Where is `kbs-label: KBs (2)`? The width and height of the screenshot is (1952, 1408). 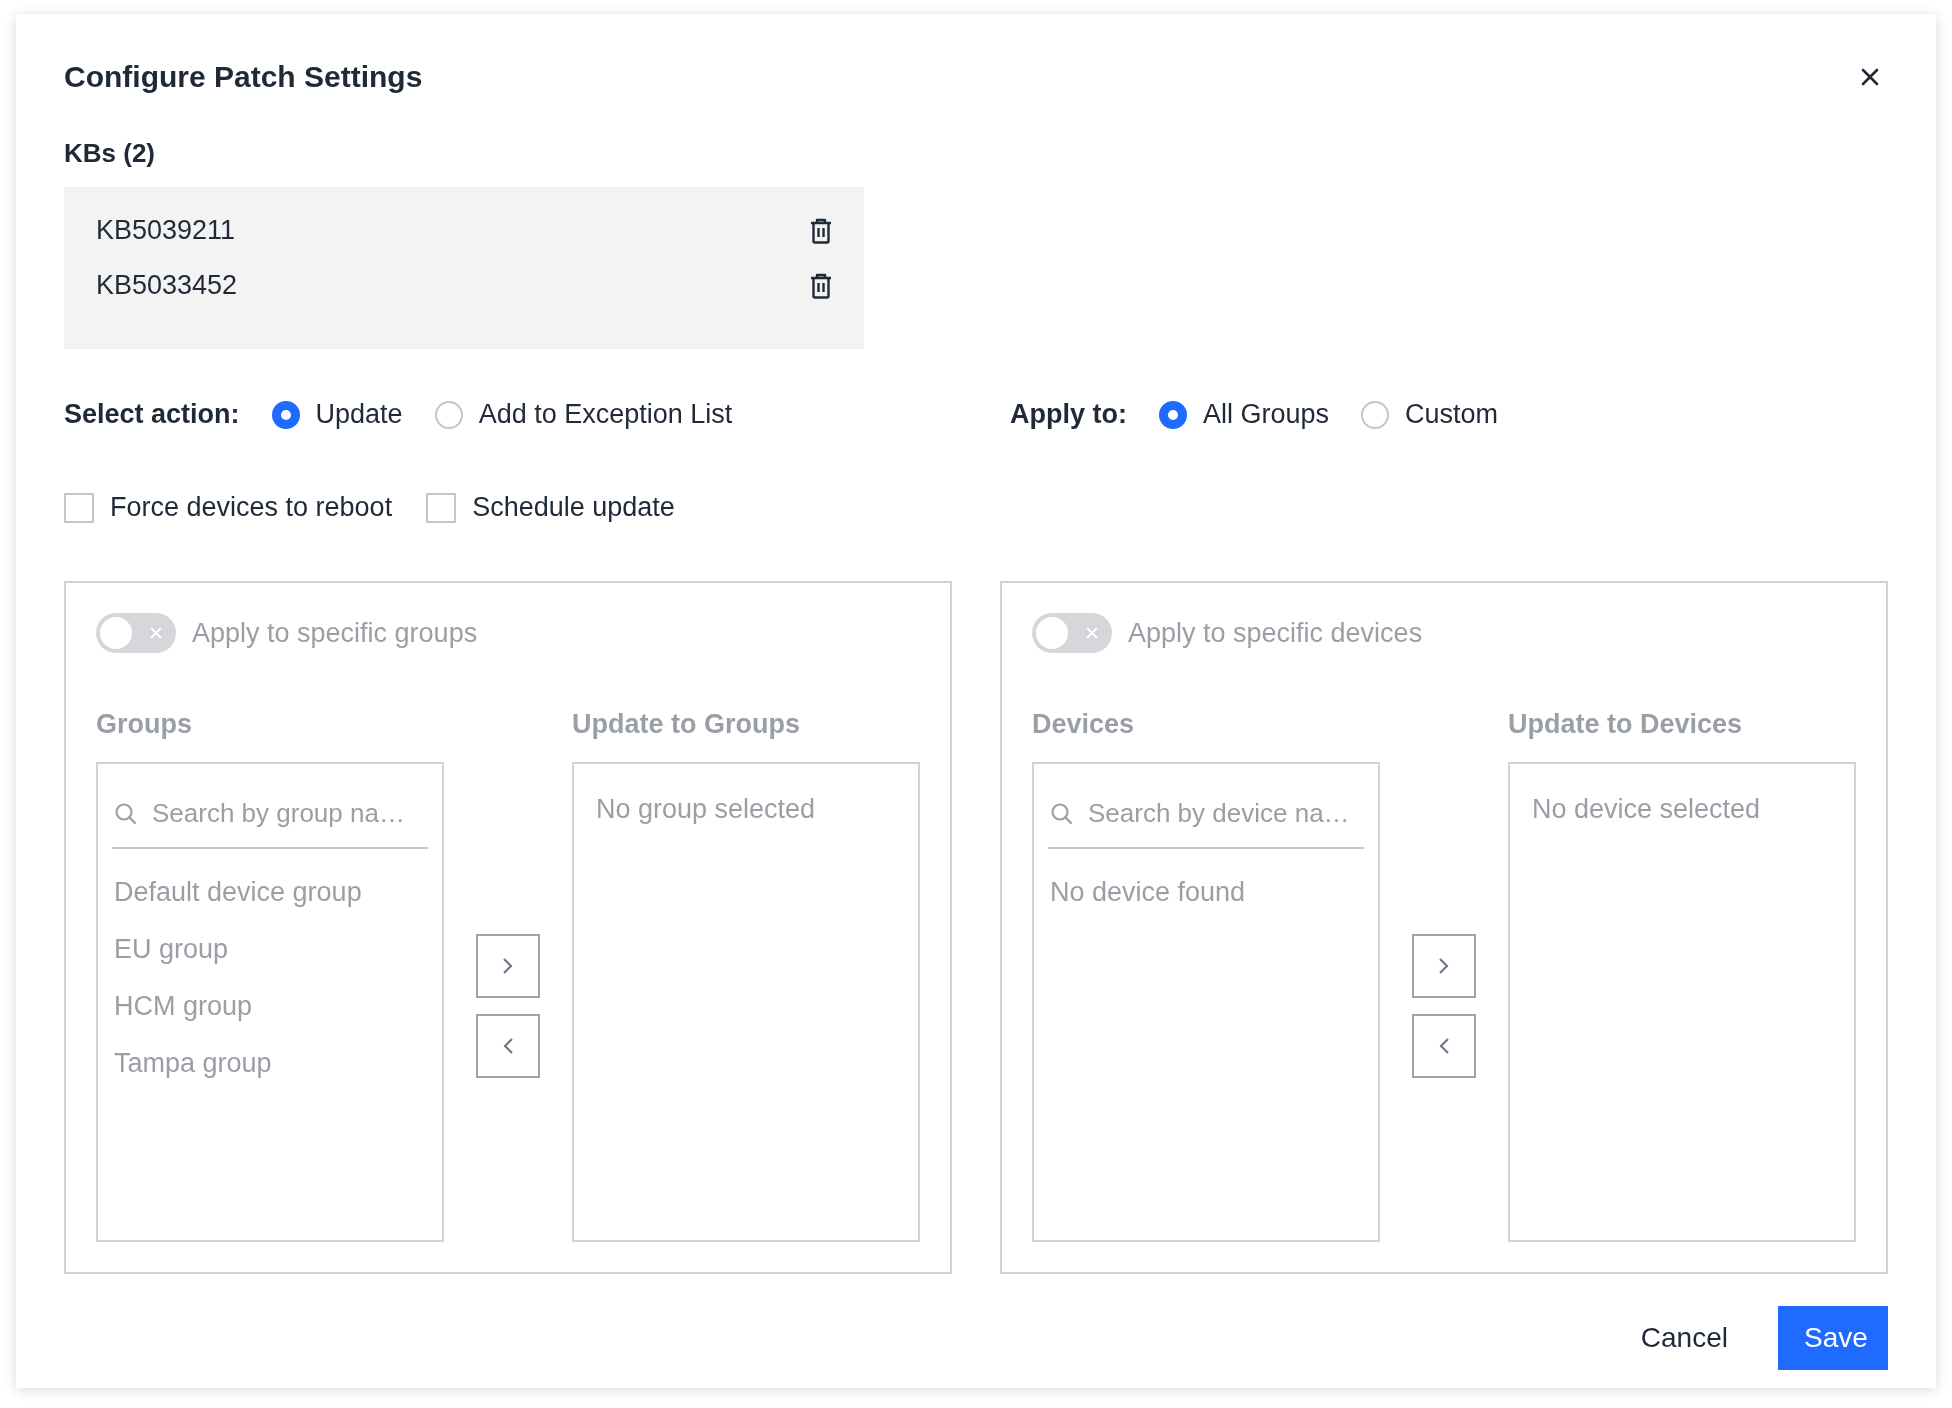 kbs-label: KBs (2) is located at coordinates (110, 153).